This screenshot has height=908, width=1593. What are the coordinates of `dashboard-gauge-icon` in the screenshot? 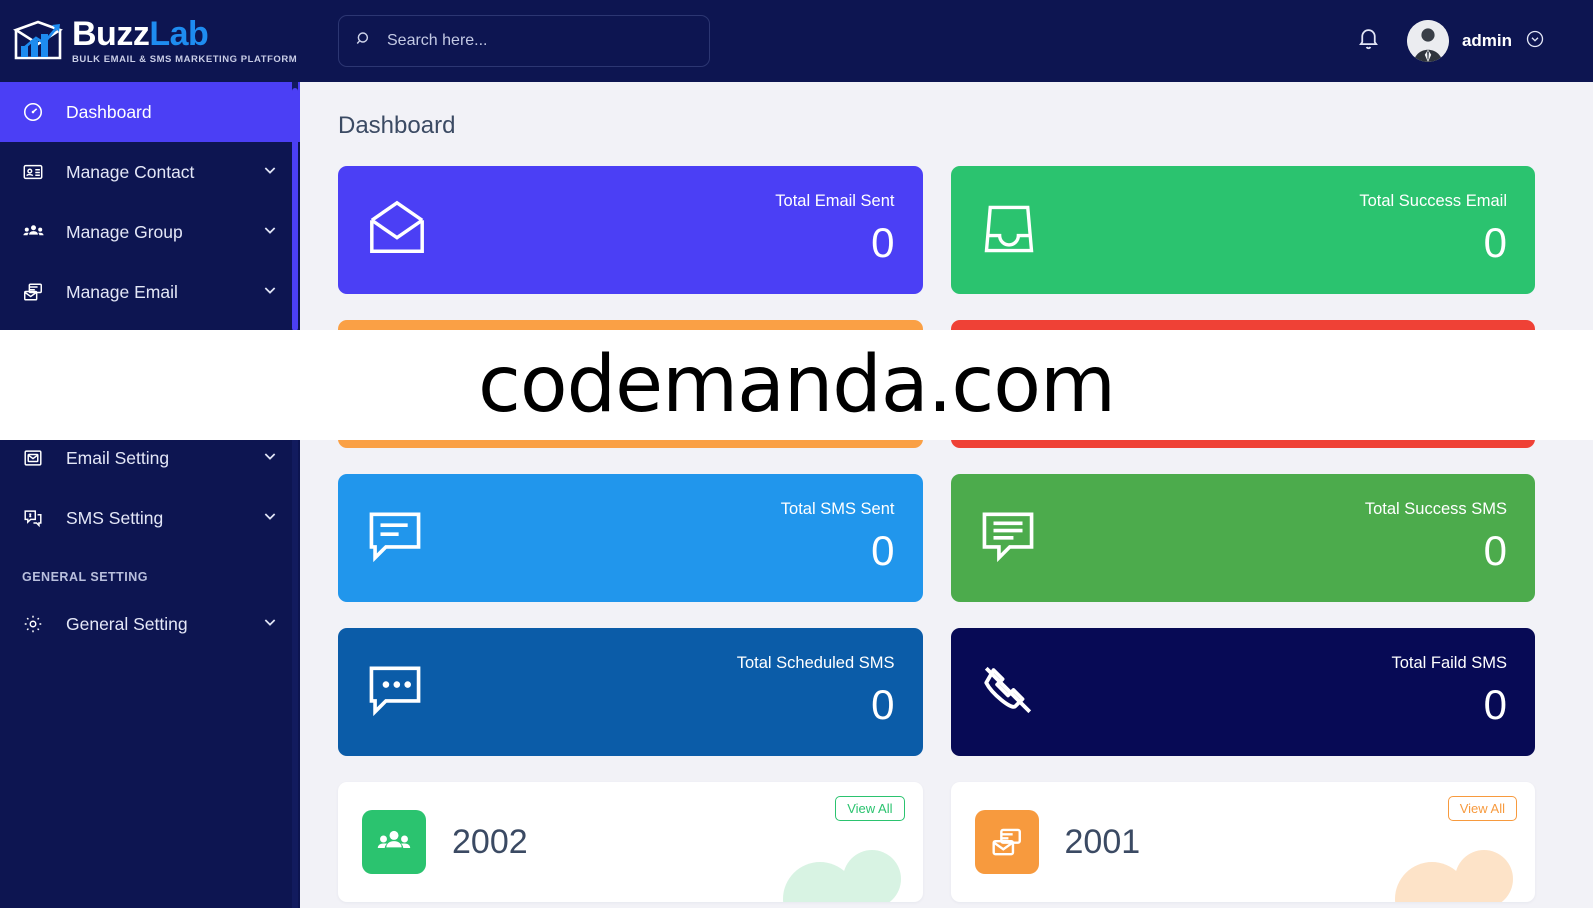 It's located at (37, 112).